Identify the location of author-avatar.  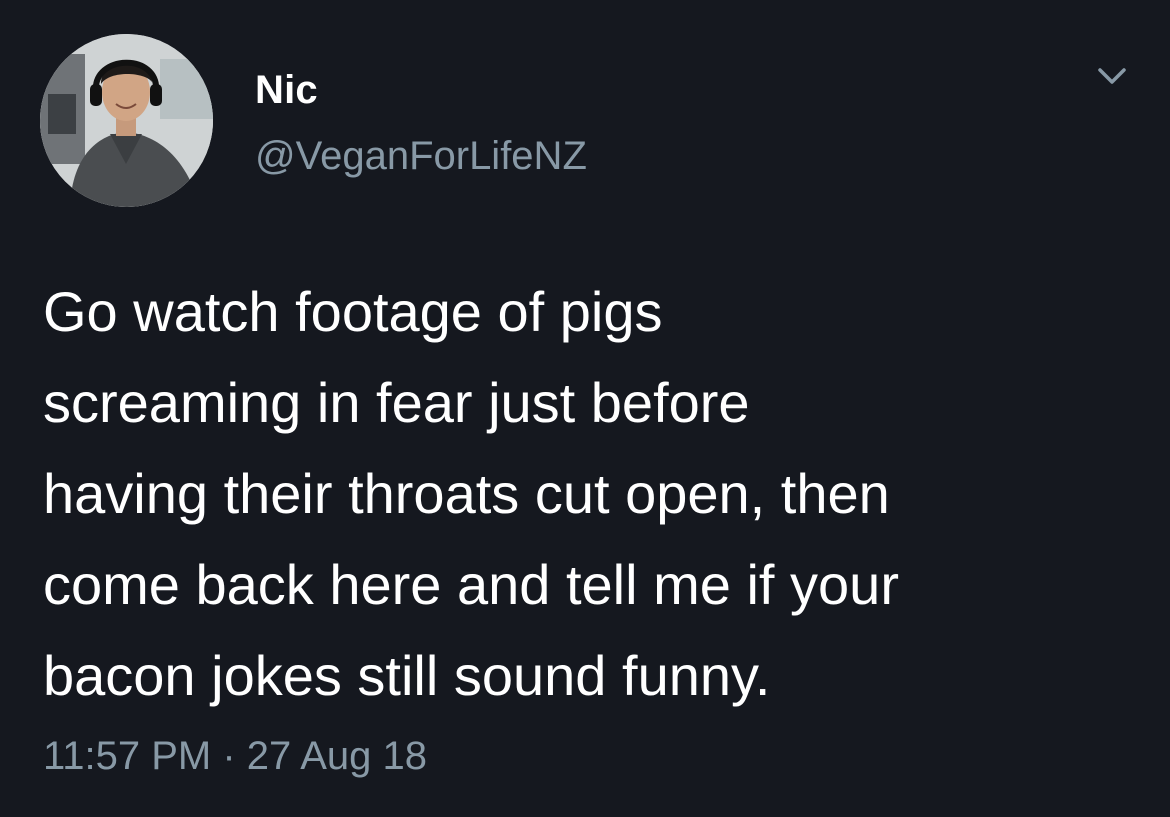
(126, 120).